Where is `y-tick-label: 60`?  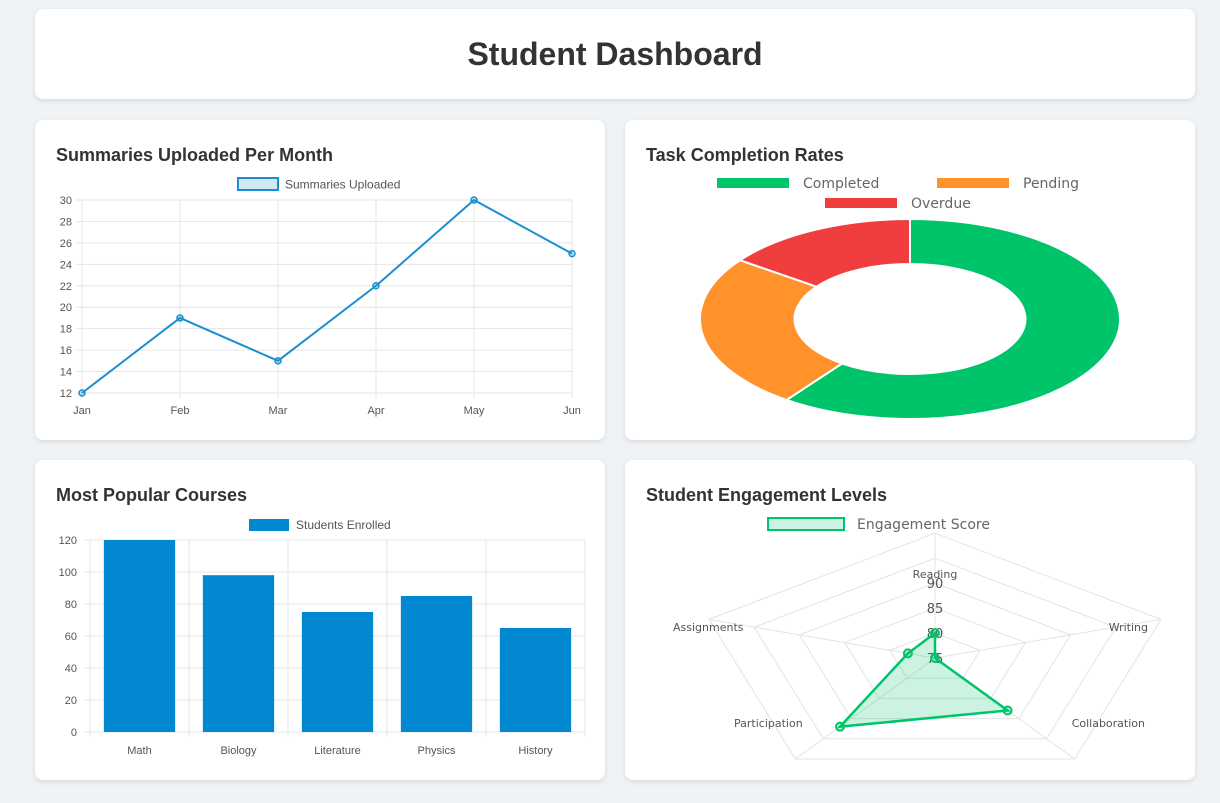 y-tick-label: 60 is located at coordinates (71, 637).